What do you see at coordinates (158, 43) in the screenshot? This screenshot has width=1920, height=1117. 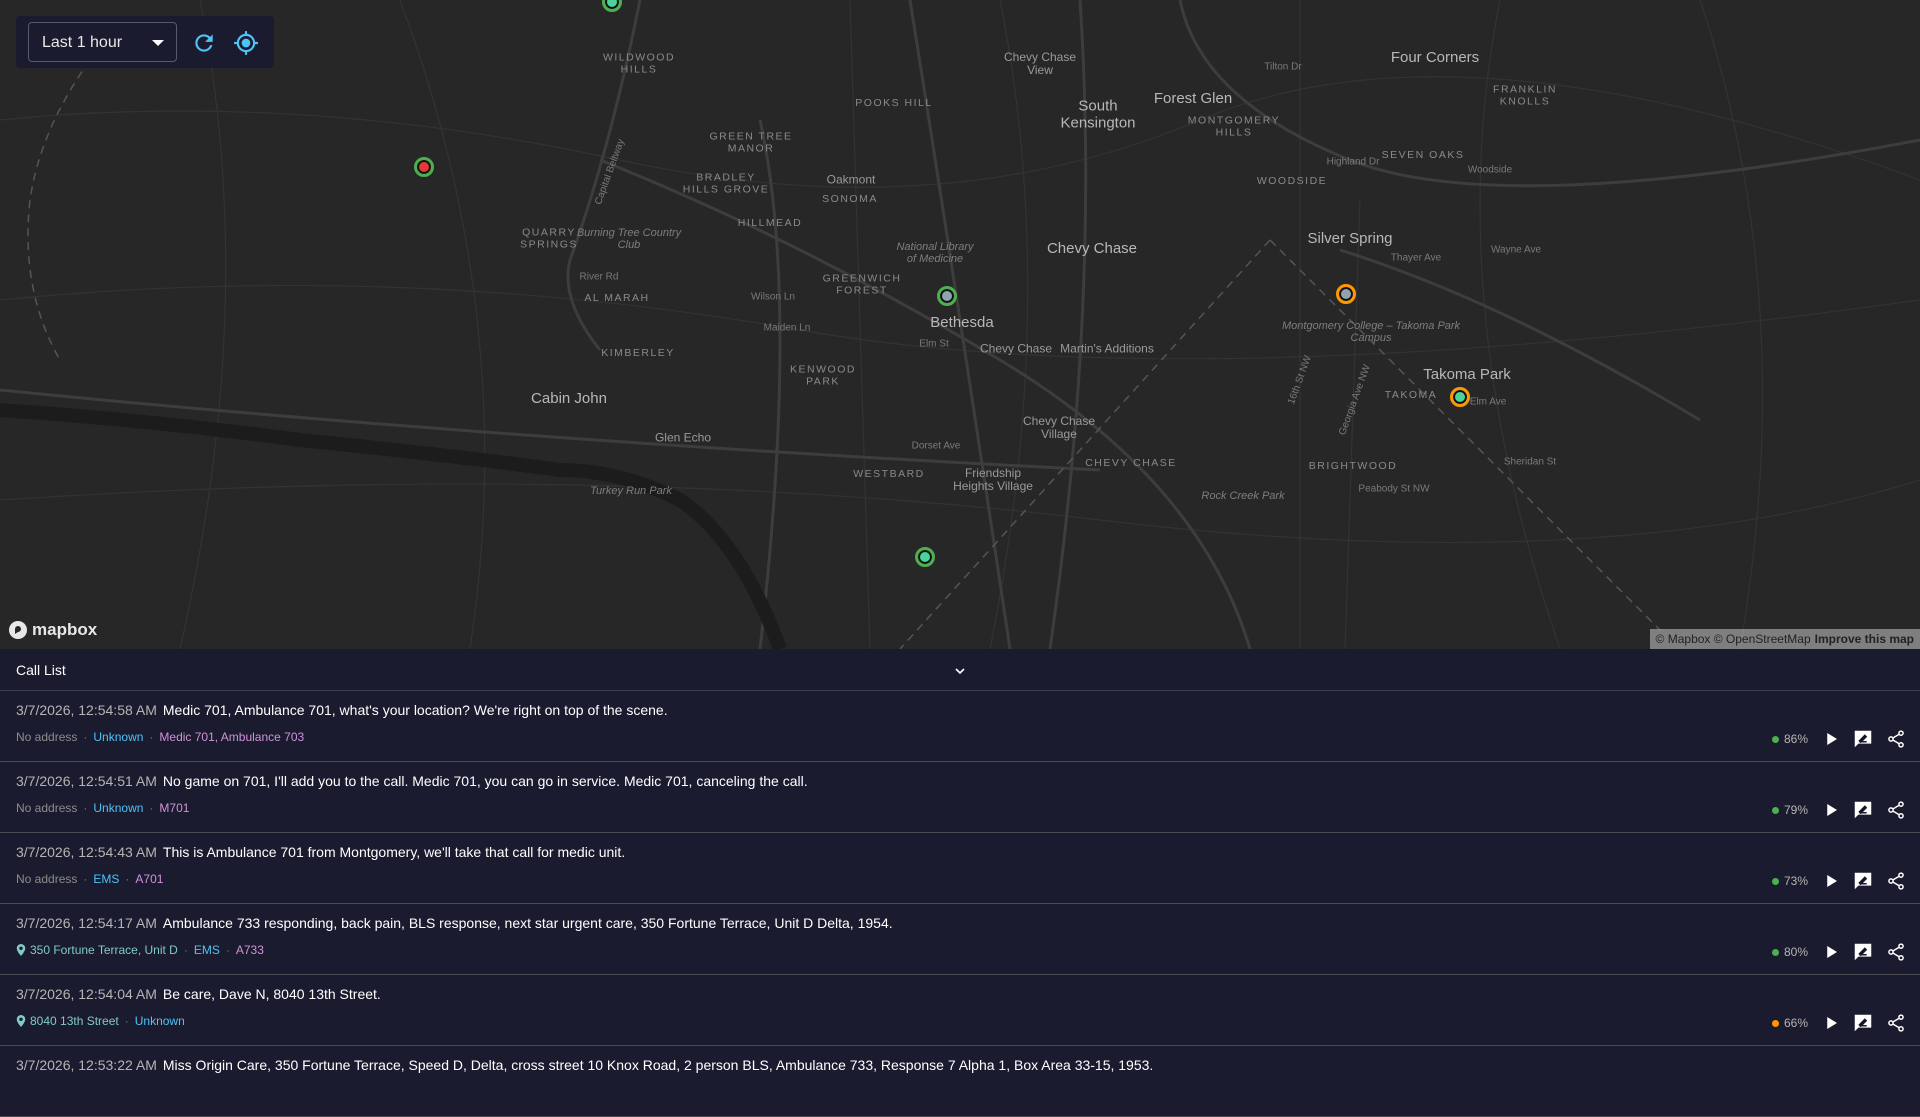 I see `dropdown-caret-icon` at bounding box center [158, 43].